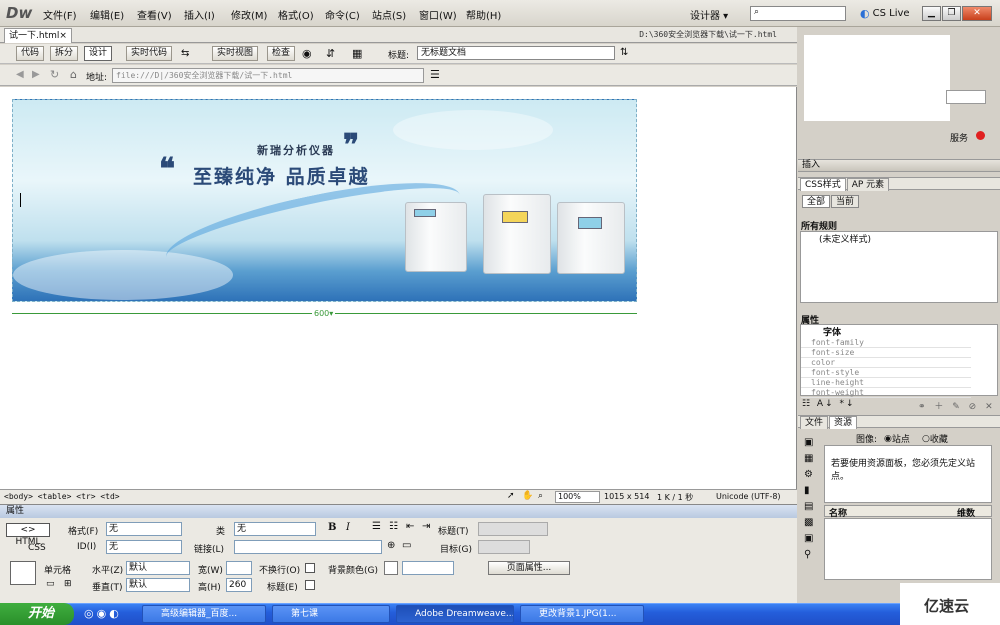 The width and height of the screenshot is (1000, 625). I want to click on menu-commands: 命令(C), so click(342, 14).